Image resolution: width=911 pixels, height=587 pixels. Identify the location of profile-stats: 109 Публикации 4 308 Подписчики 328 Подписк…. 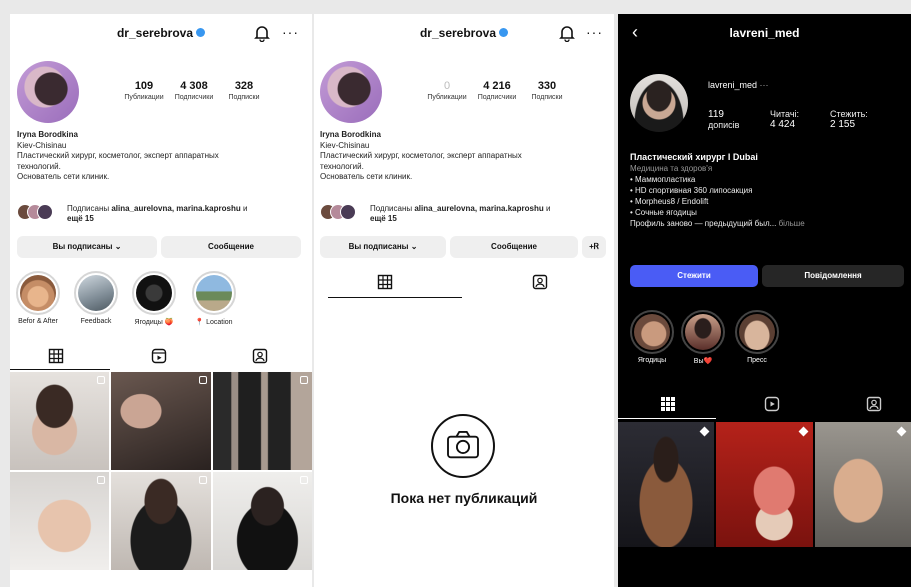
(194, 90).